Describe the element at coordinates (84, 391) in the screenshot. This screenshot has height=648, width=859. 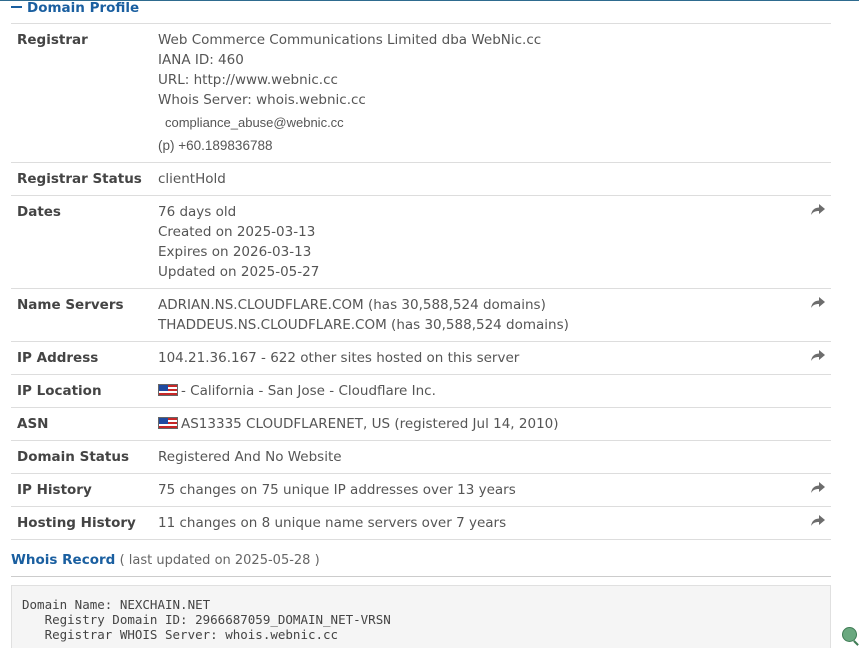
I see `row-label: IP Location` at that location.